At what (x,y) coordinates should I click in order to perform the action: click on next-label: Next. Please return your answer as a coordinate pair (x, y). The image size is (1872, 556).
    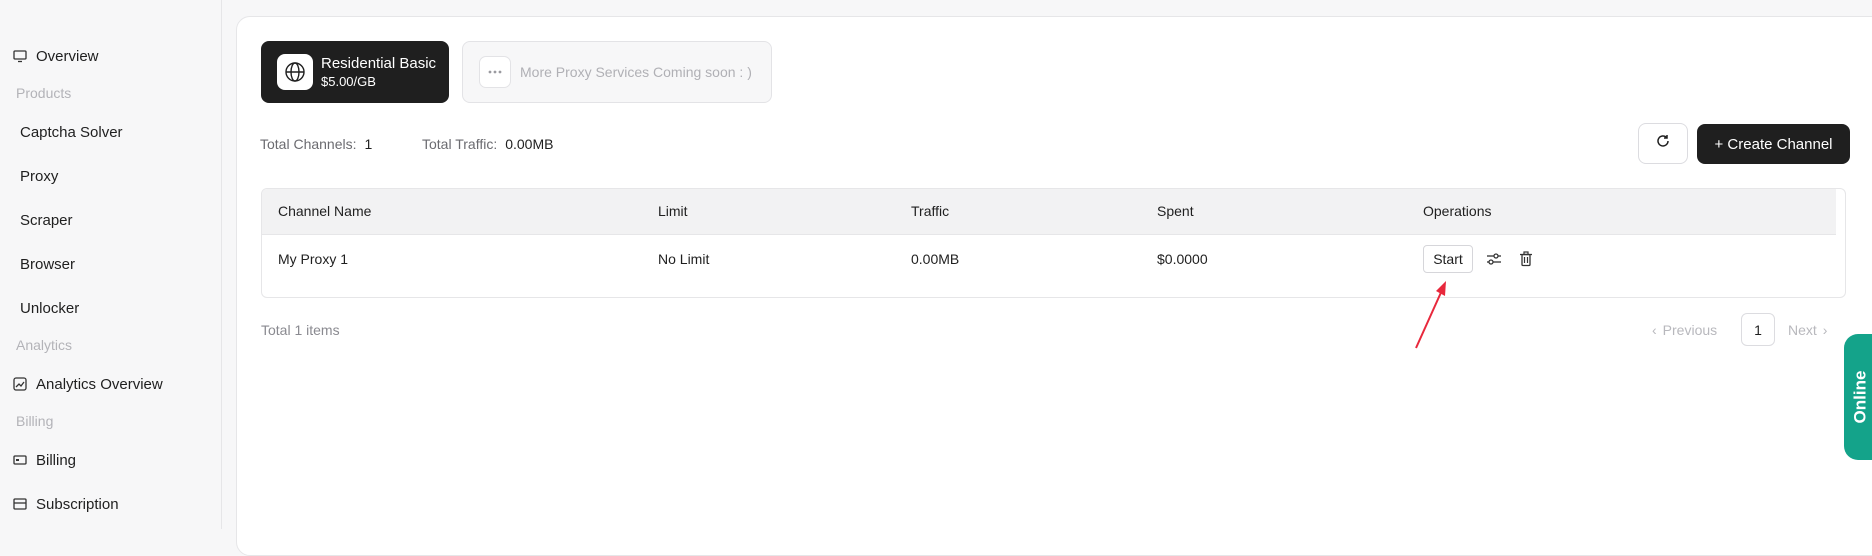
    Looking at the image, I should click on (1802, 330).